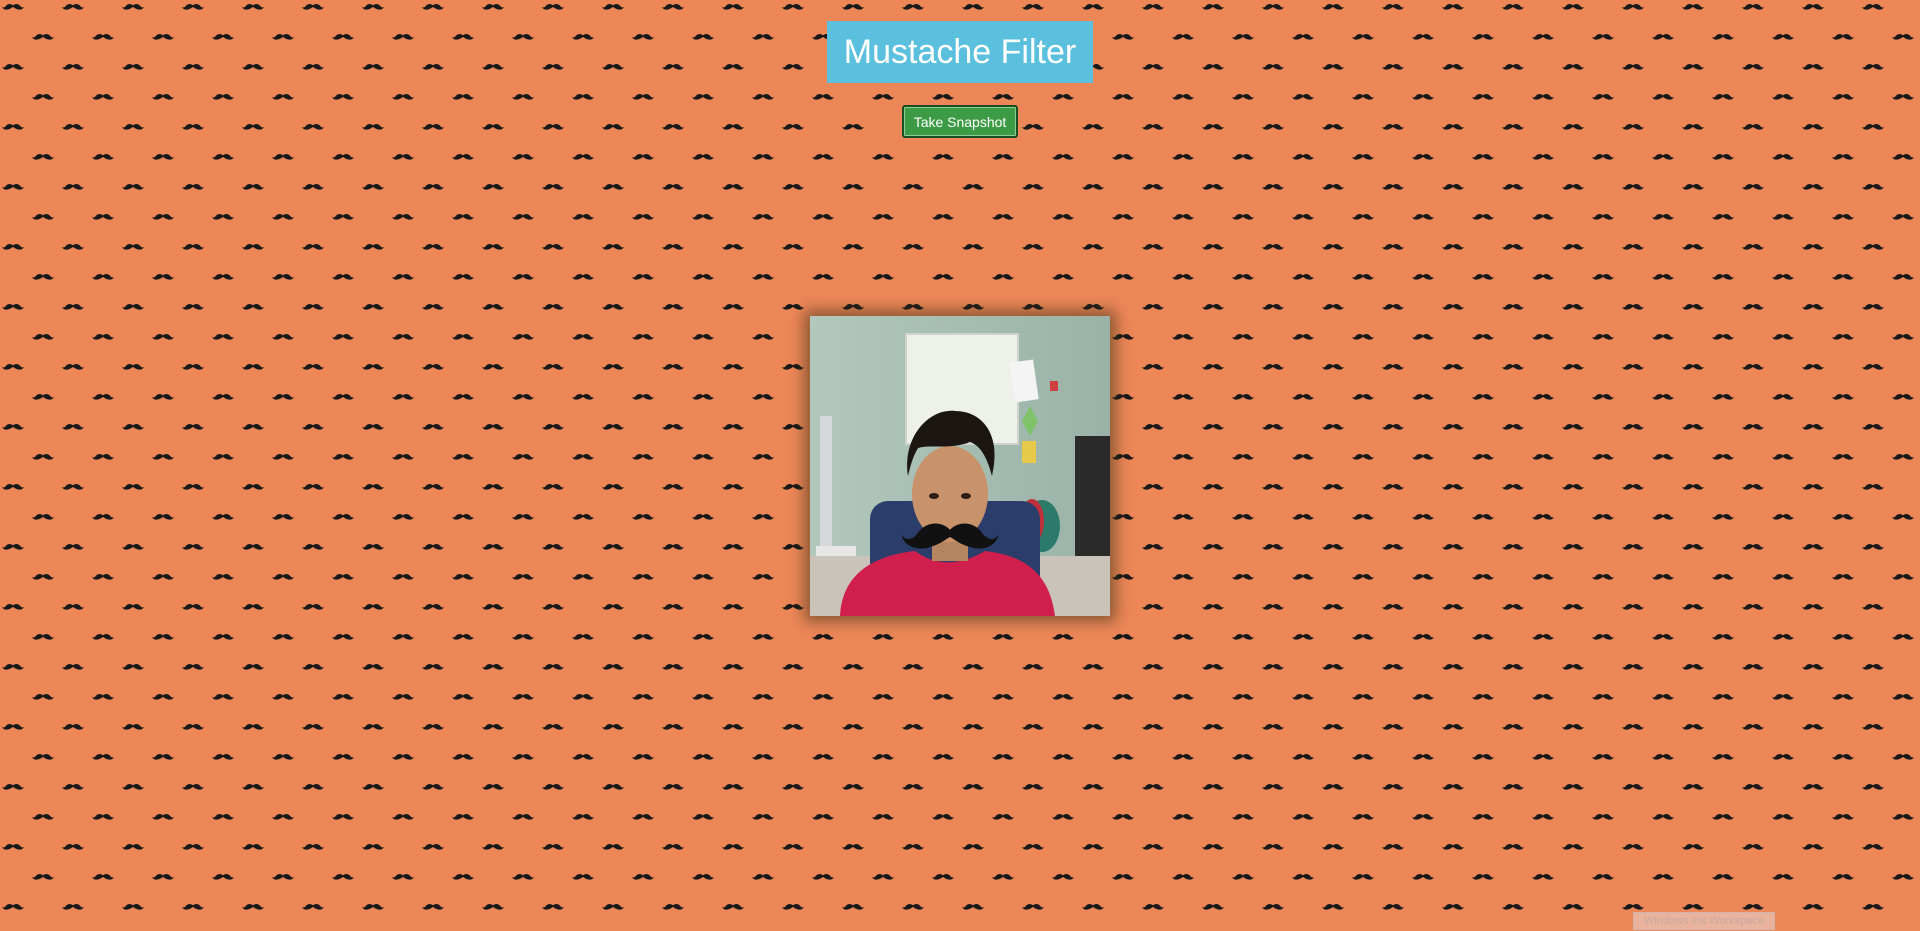 This screenshot has height=931, width=1920. I want to click on page-title: Mustache Filter, so click(960, 52).